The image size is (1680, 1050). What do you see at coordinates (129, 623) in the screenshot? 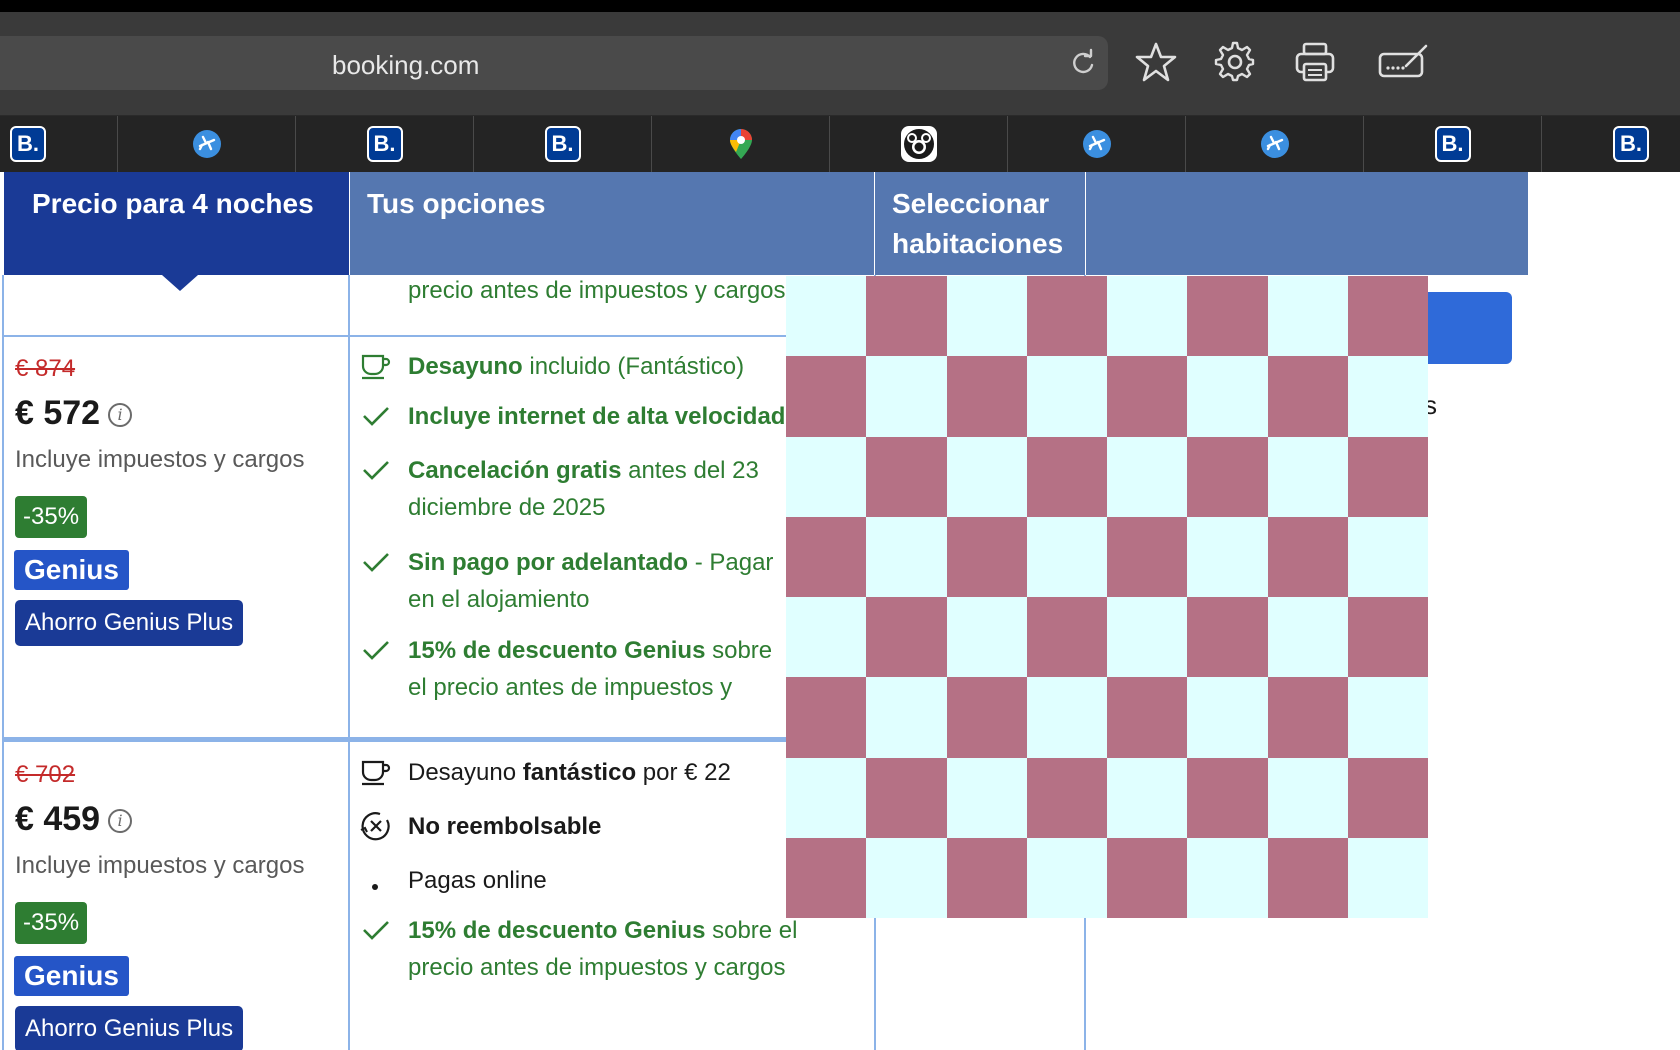
I see `genius-plus-badge: Ahorro Genius Plus` at bounding box center [129, 623].